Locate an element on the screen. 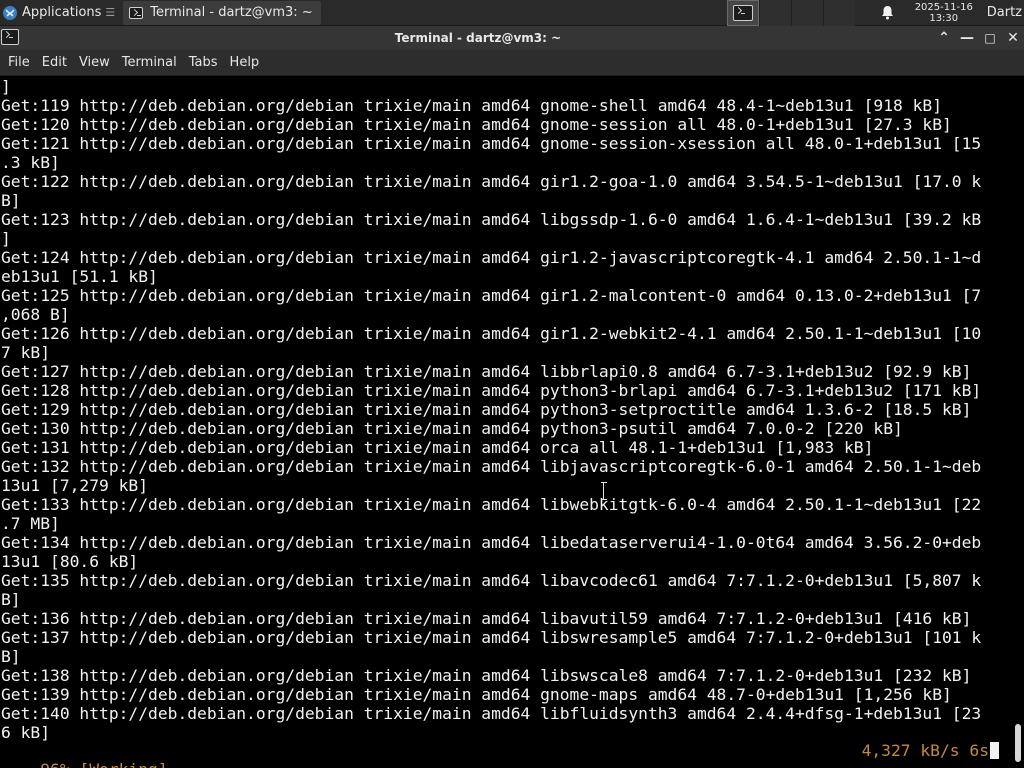 This screenshot has height=768, width=1024. shade-button: ⌃ is located at coordinates (944, 38).